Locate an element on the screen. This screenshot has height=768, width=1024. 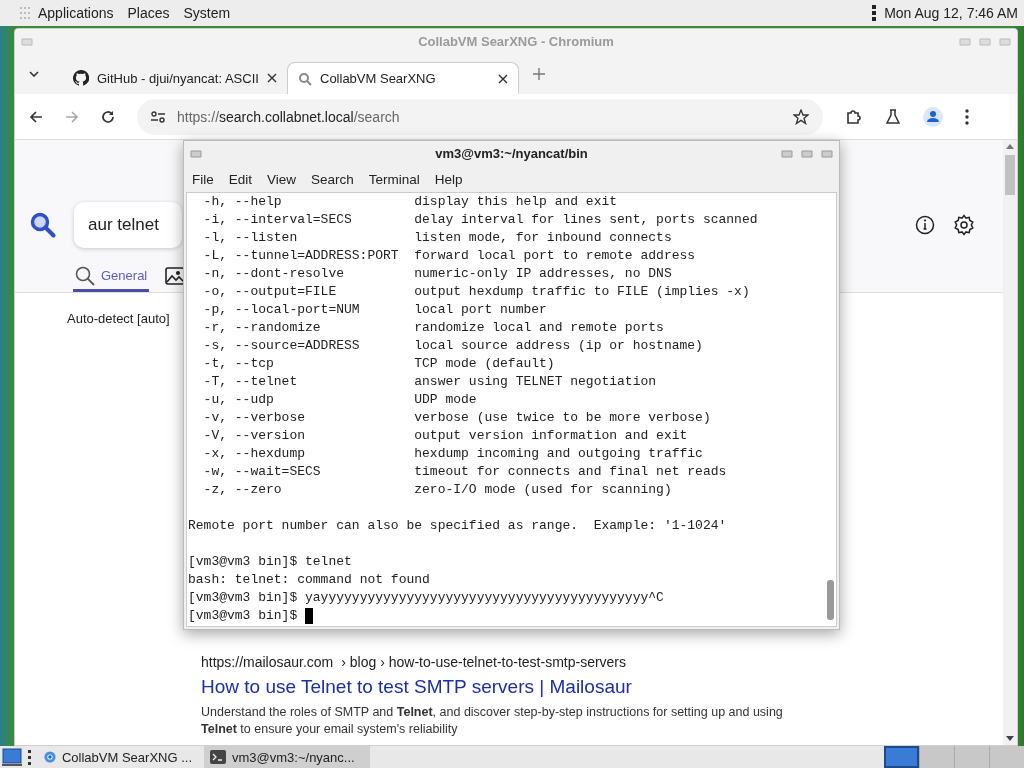
option-label: -z, --zero is located at coordinates (242, 490).